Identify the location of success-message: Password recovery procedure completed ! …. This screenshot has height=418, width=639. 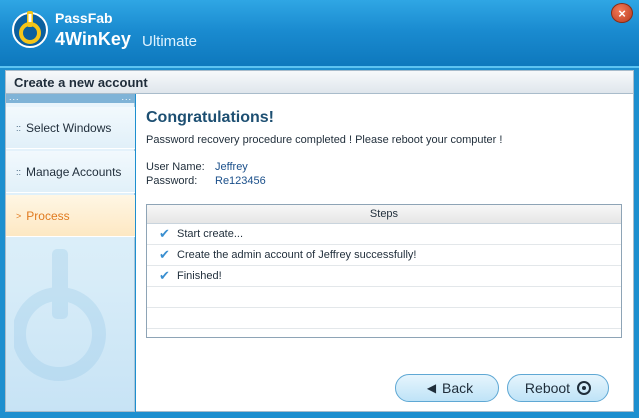
(324, 140).